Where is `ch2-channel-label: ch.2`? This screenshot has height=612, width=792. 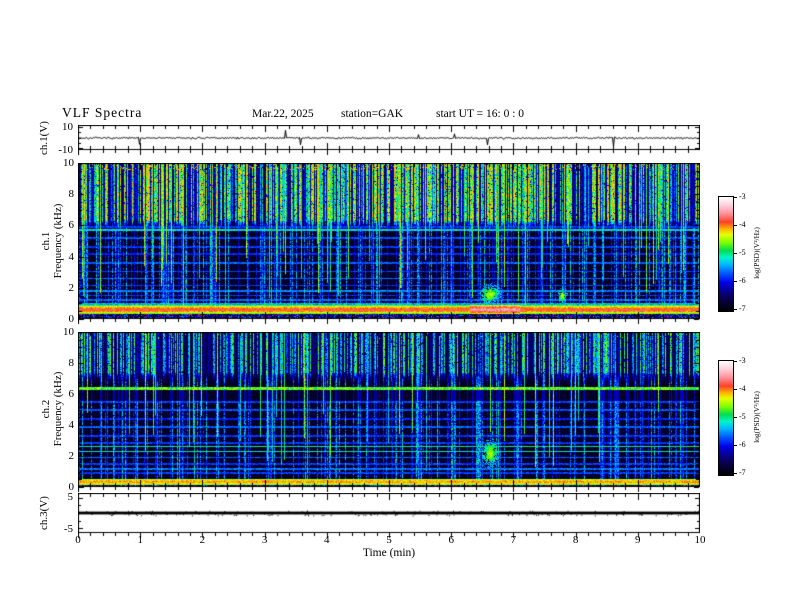
ch2-channel-label: ch.2 is located at coordinates (46, 409).